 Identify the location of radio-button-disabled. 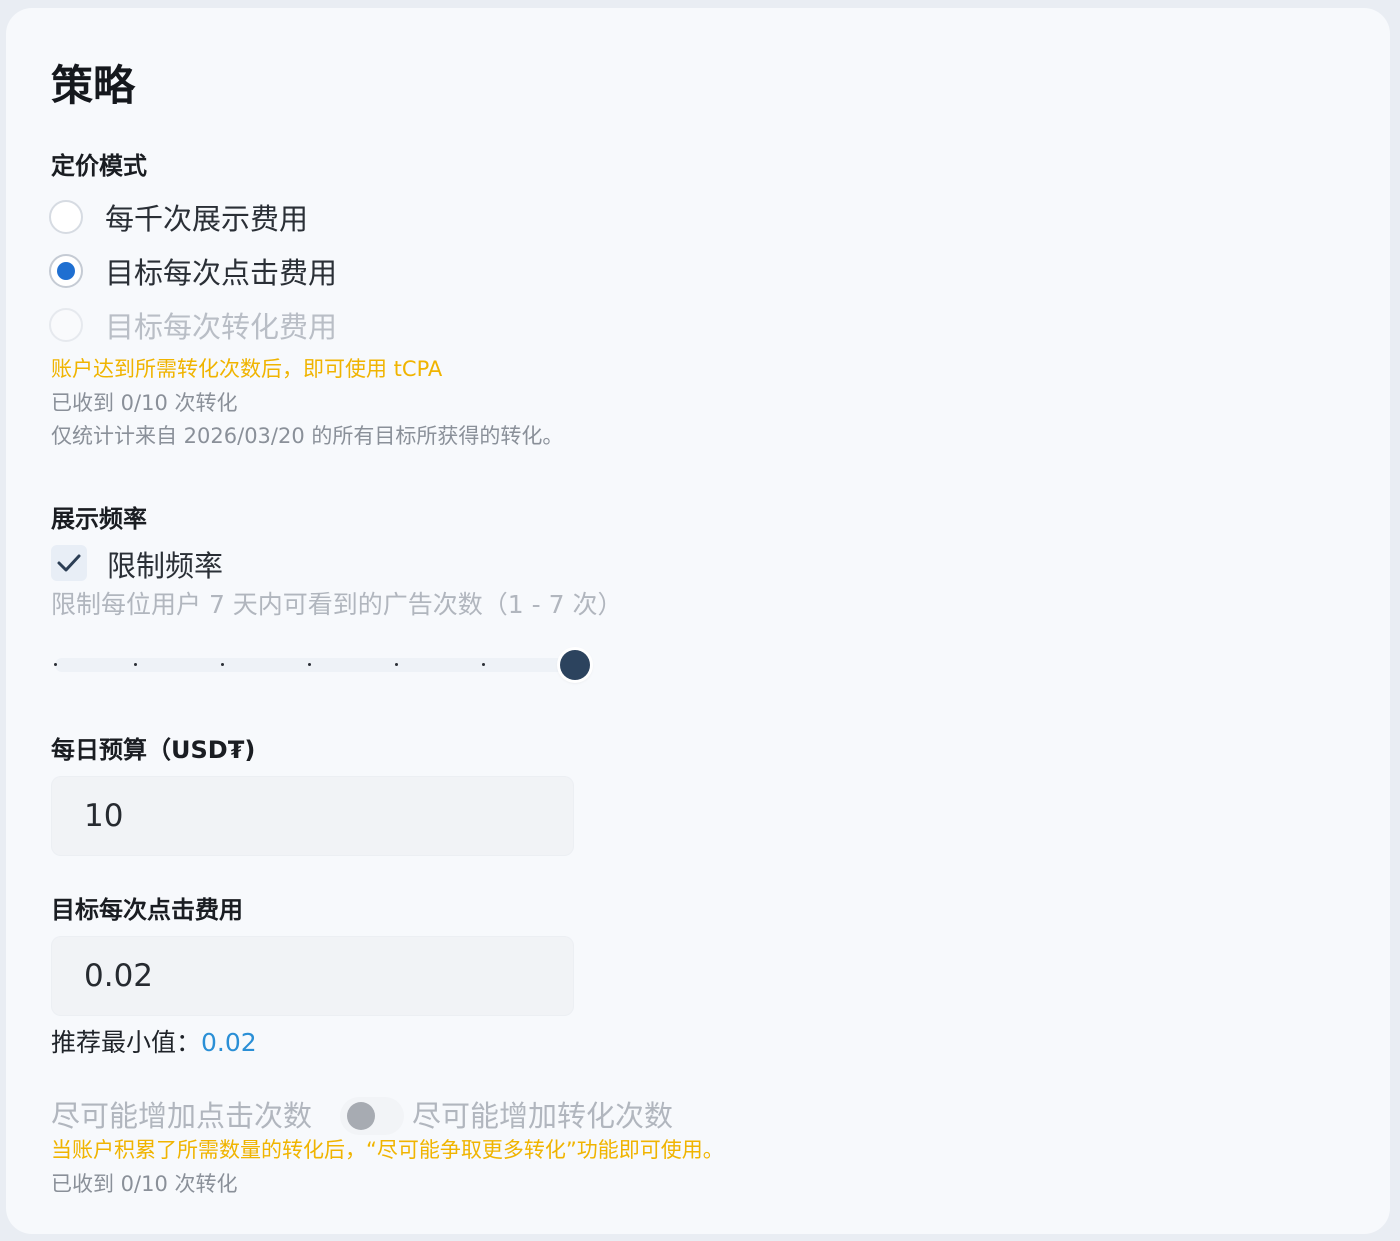
(66, 325).